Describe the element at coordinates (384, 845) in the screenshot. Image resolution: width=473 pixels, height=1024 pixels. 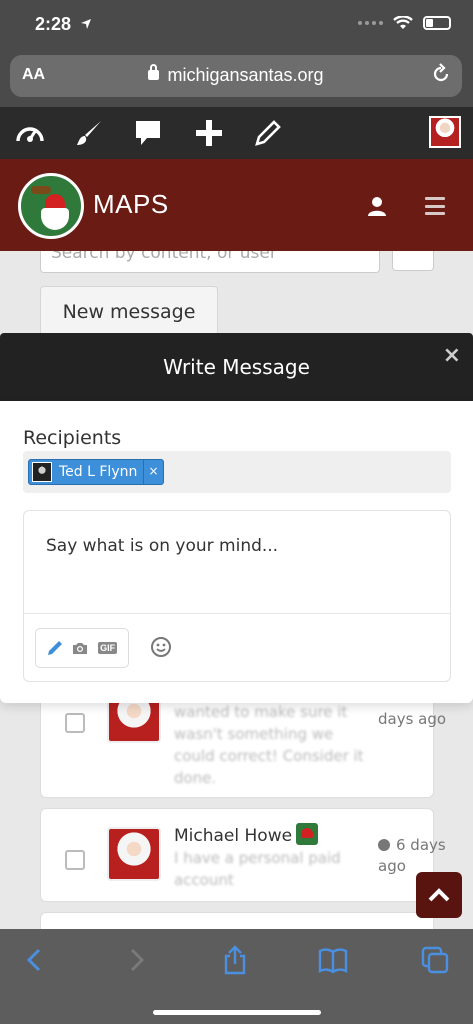
I see `clock-icon` at that location.